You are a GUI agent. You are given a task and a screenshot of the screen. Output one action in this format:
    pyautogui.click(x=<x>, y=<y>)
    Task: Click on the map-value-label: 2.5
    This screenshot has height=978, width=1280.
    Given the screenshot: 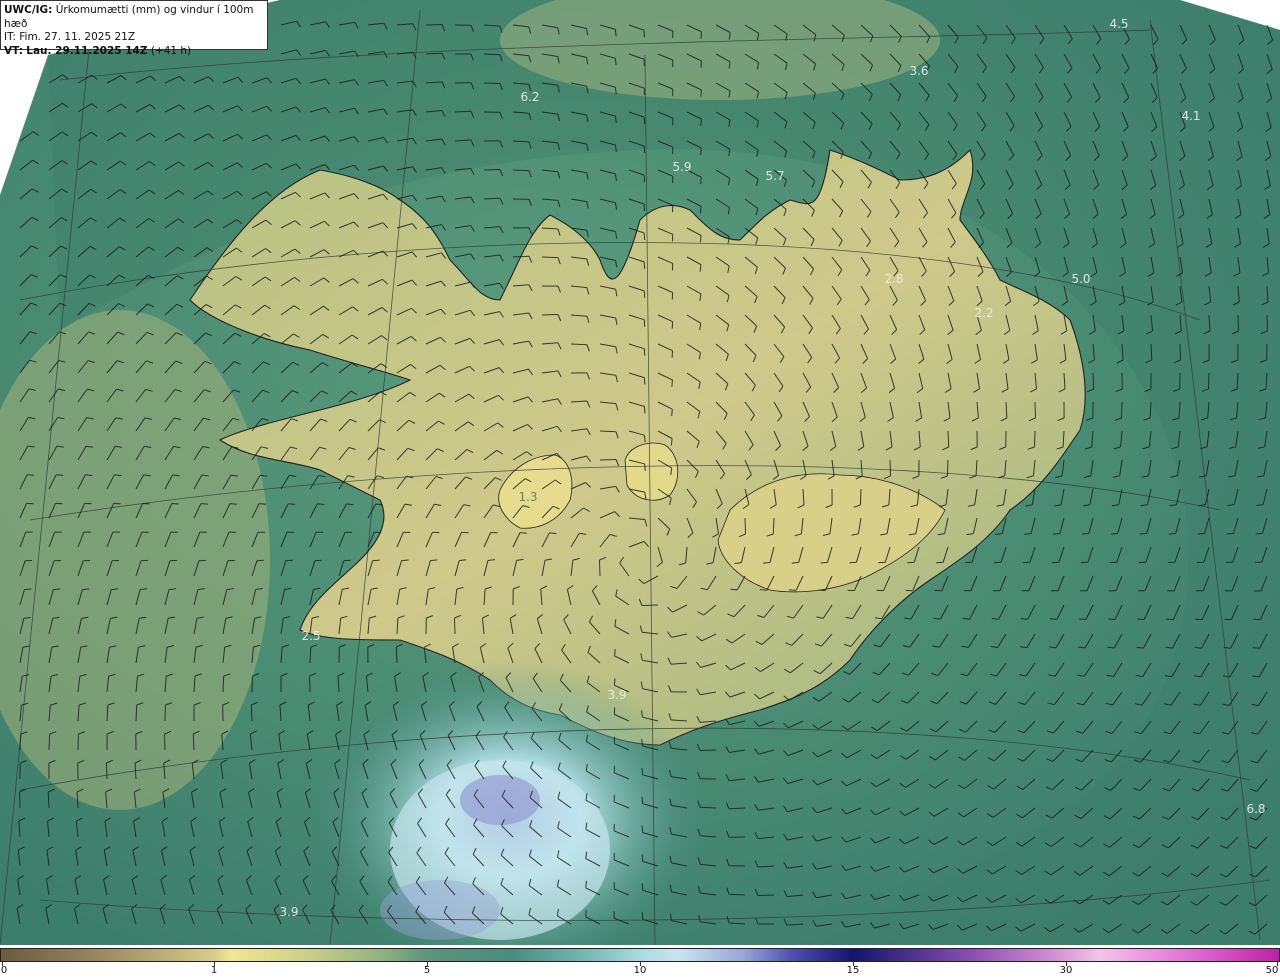 What is the action you would take?
    pyautogui.click(x=311, y=636)
    